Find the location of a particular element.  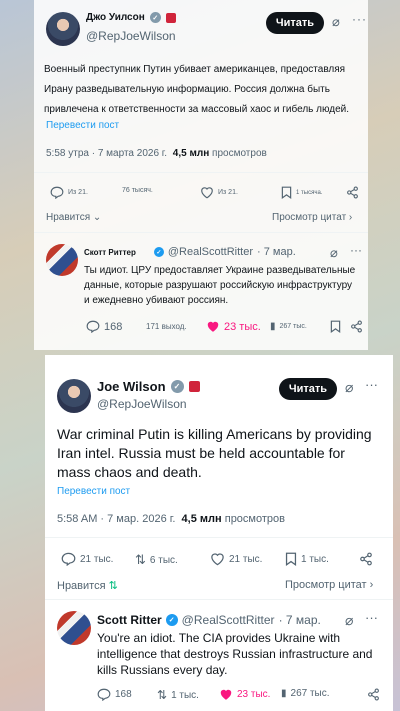

reply-action: Из 21. is located at coordinates (69, 192).